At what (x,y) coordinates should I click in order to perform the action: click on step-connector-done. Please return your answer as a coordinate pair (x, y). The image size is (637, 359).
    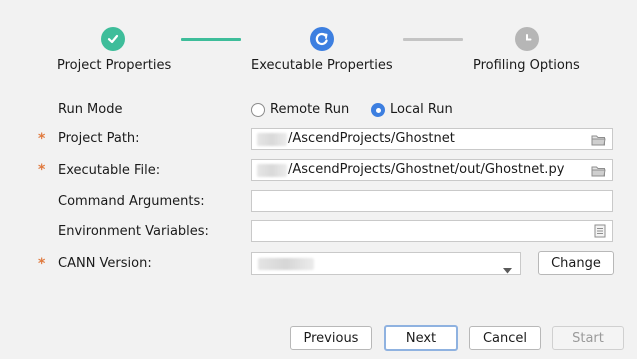
    Looking at the image, I should click on (211, 39).